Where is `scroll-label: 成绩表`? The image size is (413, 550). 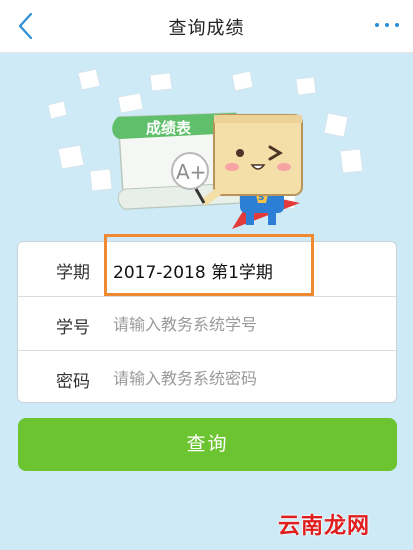 scroll-label: 成绩表 is located at coordinates (169, 128).